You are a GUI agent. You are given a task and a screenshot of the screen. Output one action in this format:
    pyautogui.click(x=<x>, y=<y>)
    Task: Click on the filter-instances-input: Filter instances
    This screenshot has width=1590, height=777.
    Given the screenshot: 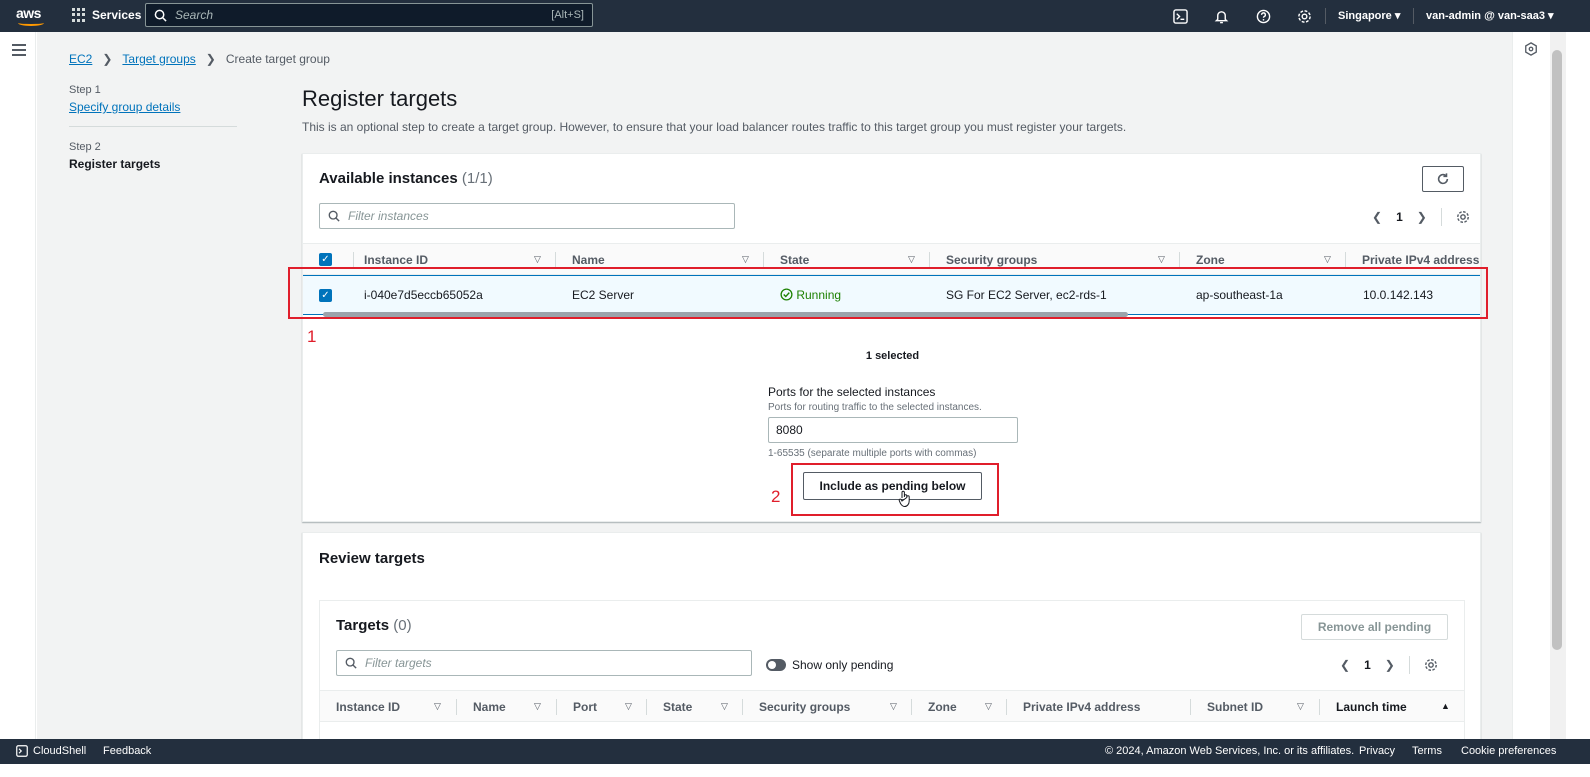 What is the action you would take?
    pyautogui.click(x=527, y=216)
    